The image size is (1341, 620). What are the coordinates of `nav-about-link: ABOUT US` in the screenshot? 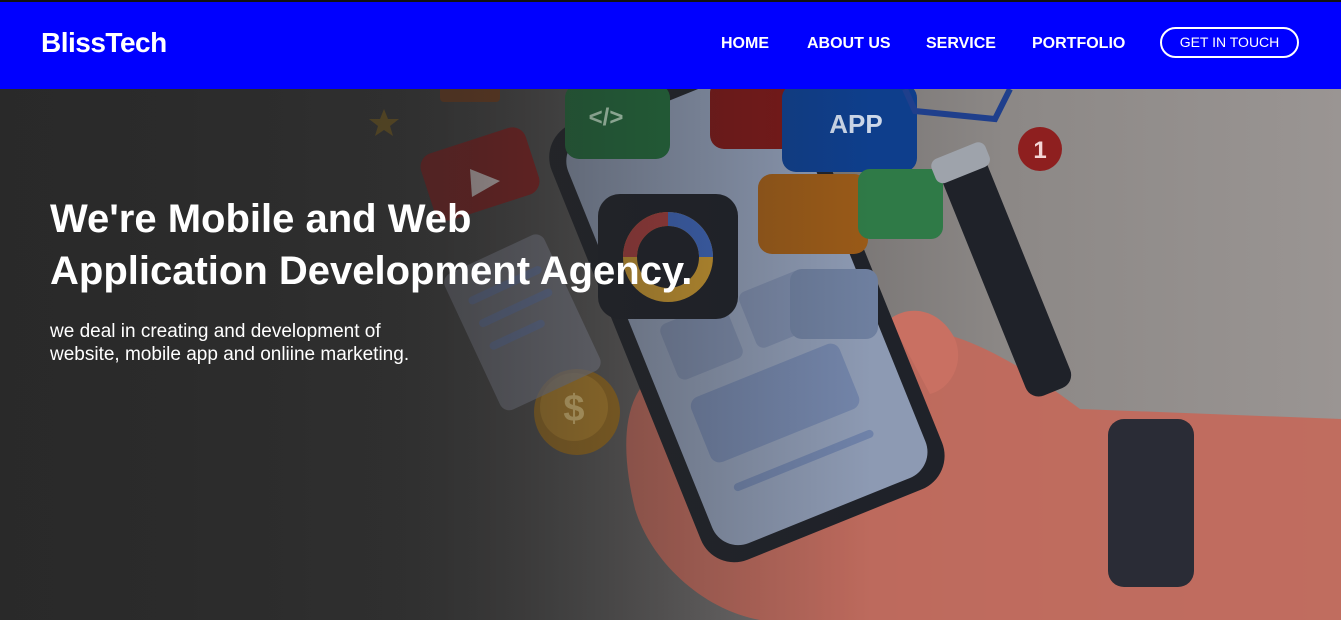 It's located at (849, 44).